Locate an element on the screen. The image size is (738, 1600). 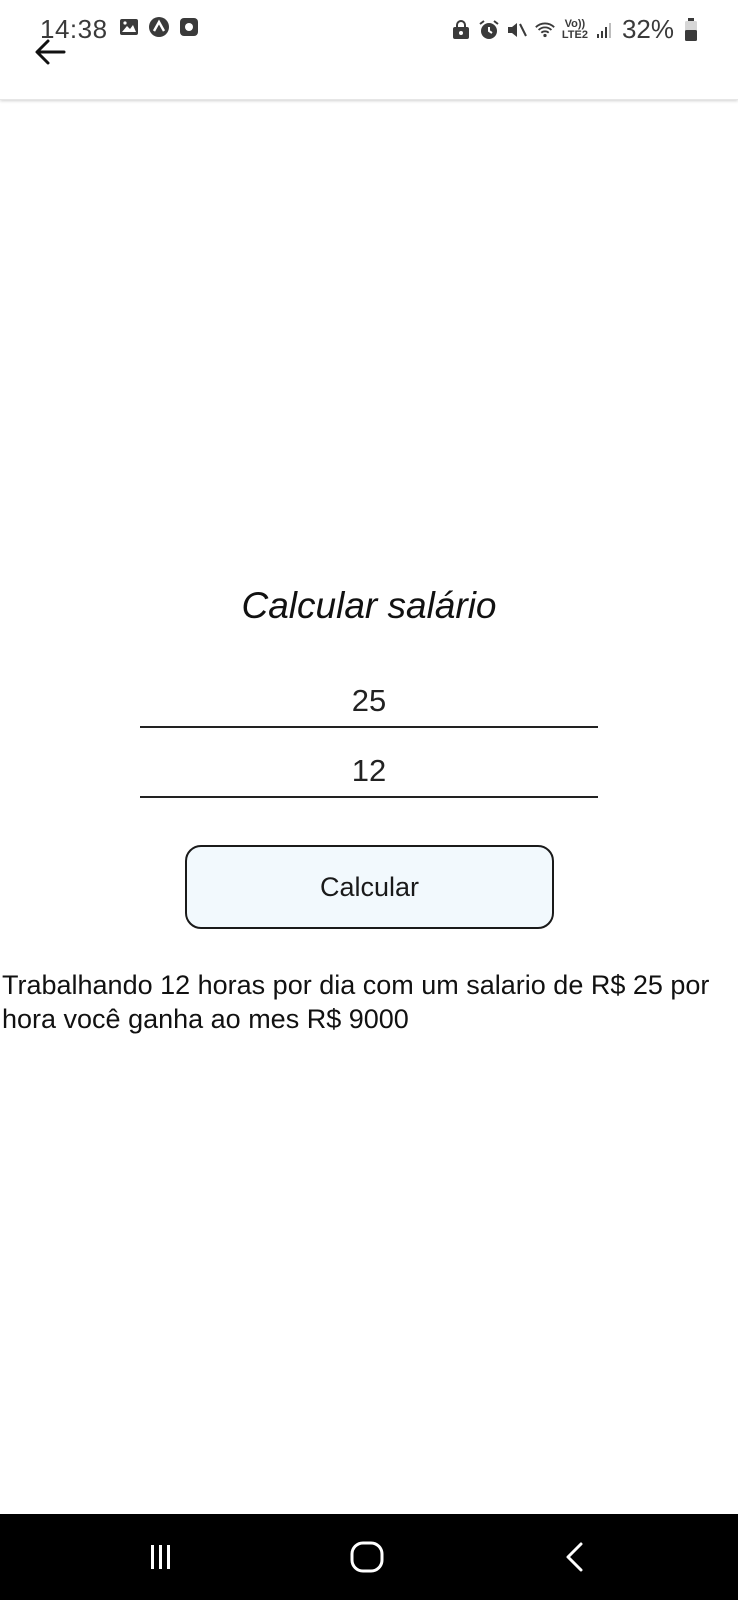
nav-recents-button is located at coordinates (161, 1557).